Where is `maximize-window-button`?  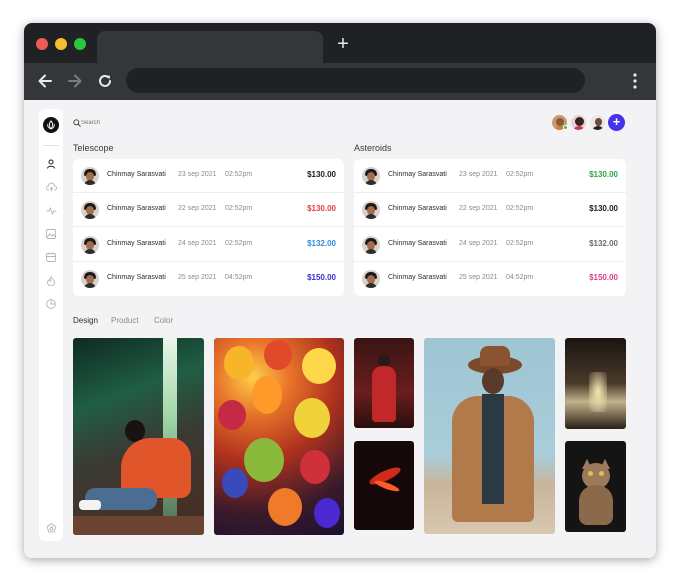 maximize-window-button is located at coordinates (80, 44).